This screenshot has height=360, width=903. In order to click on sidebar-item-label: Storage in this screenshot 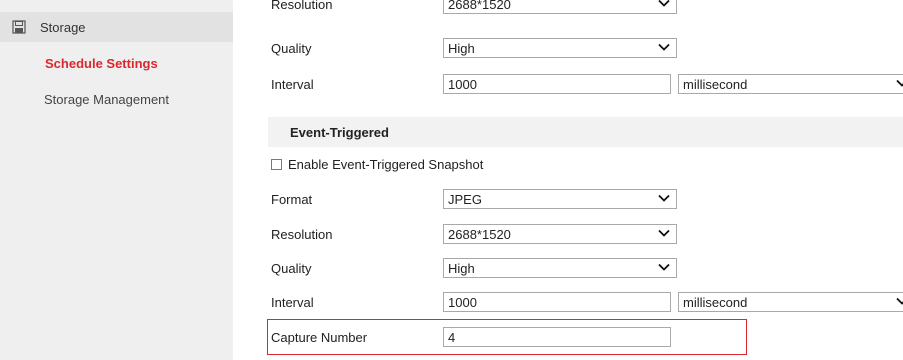, I will do `click(63, 27)`.